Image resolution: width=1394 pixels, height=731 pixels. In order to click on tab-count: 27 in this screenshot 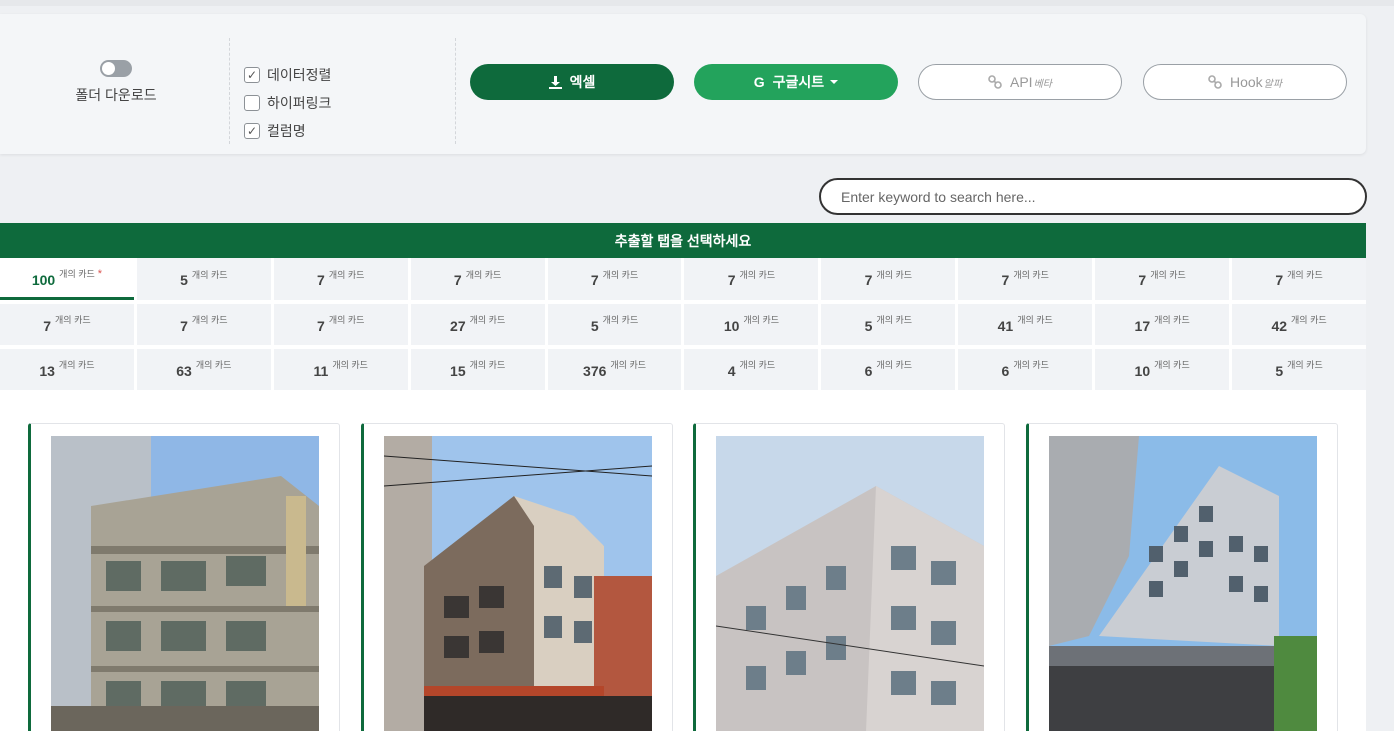, I will do `click(458, 325)`.